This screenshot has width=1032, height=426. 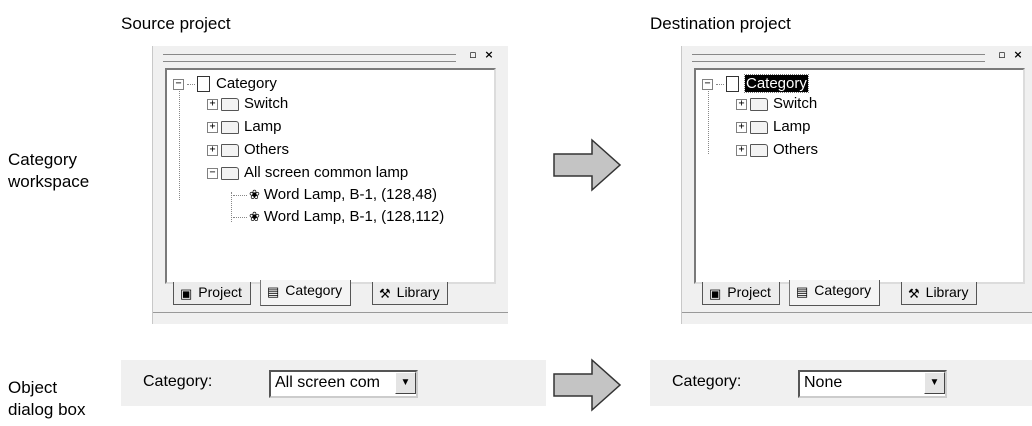 What do you see at coordinates (307, 173) in the screenshot?
I see `tree-node-all-screen-common-lamp: − All screen common lamp` at bounding box center [307, 173].